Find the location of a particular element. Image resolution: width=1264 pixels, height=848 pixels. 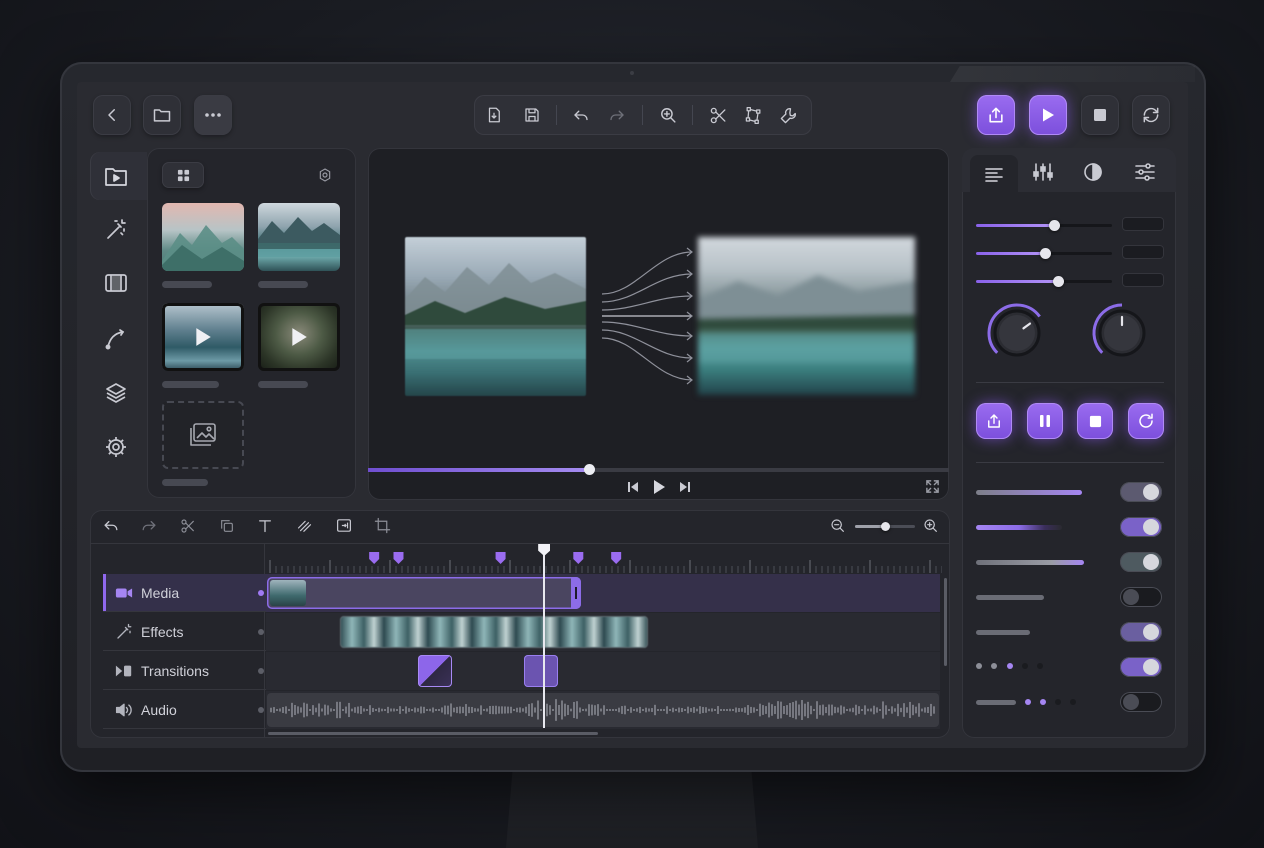

timeline-redo-button is located at coordinates (149, 526).